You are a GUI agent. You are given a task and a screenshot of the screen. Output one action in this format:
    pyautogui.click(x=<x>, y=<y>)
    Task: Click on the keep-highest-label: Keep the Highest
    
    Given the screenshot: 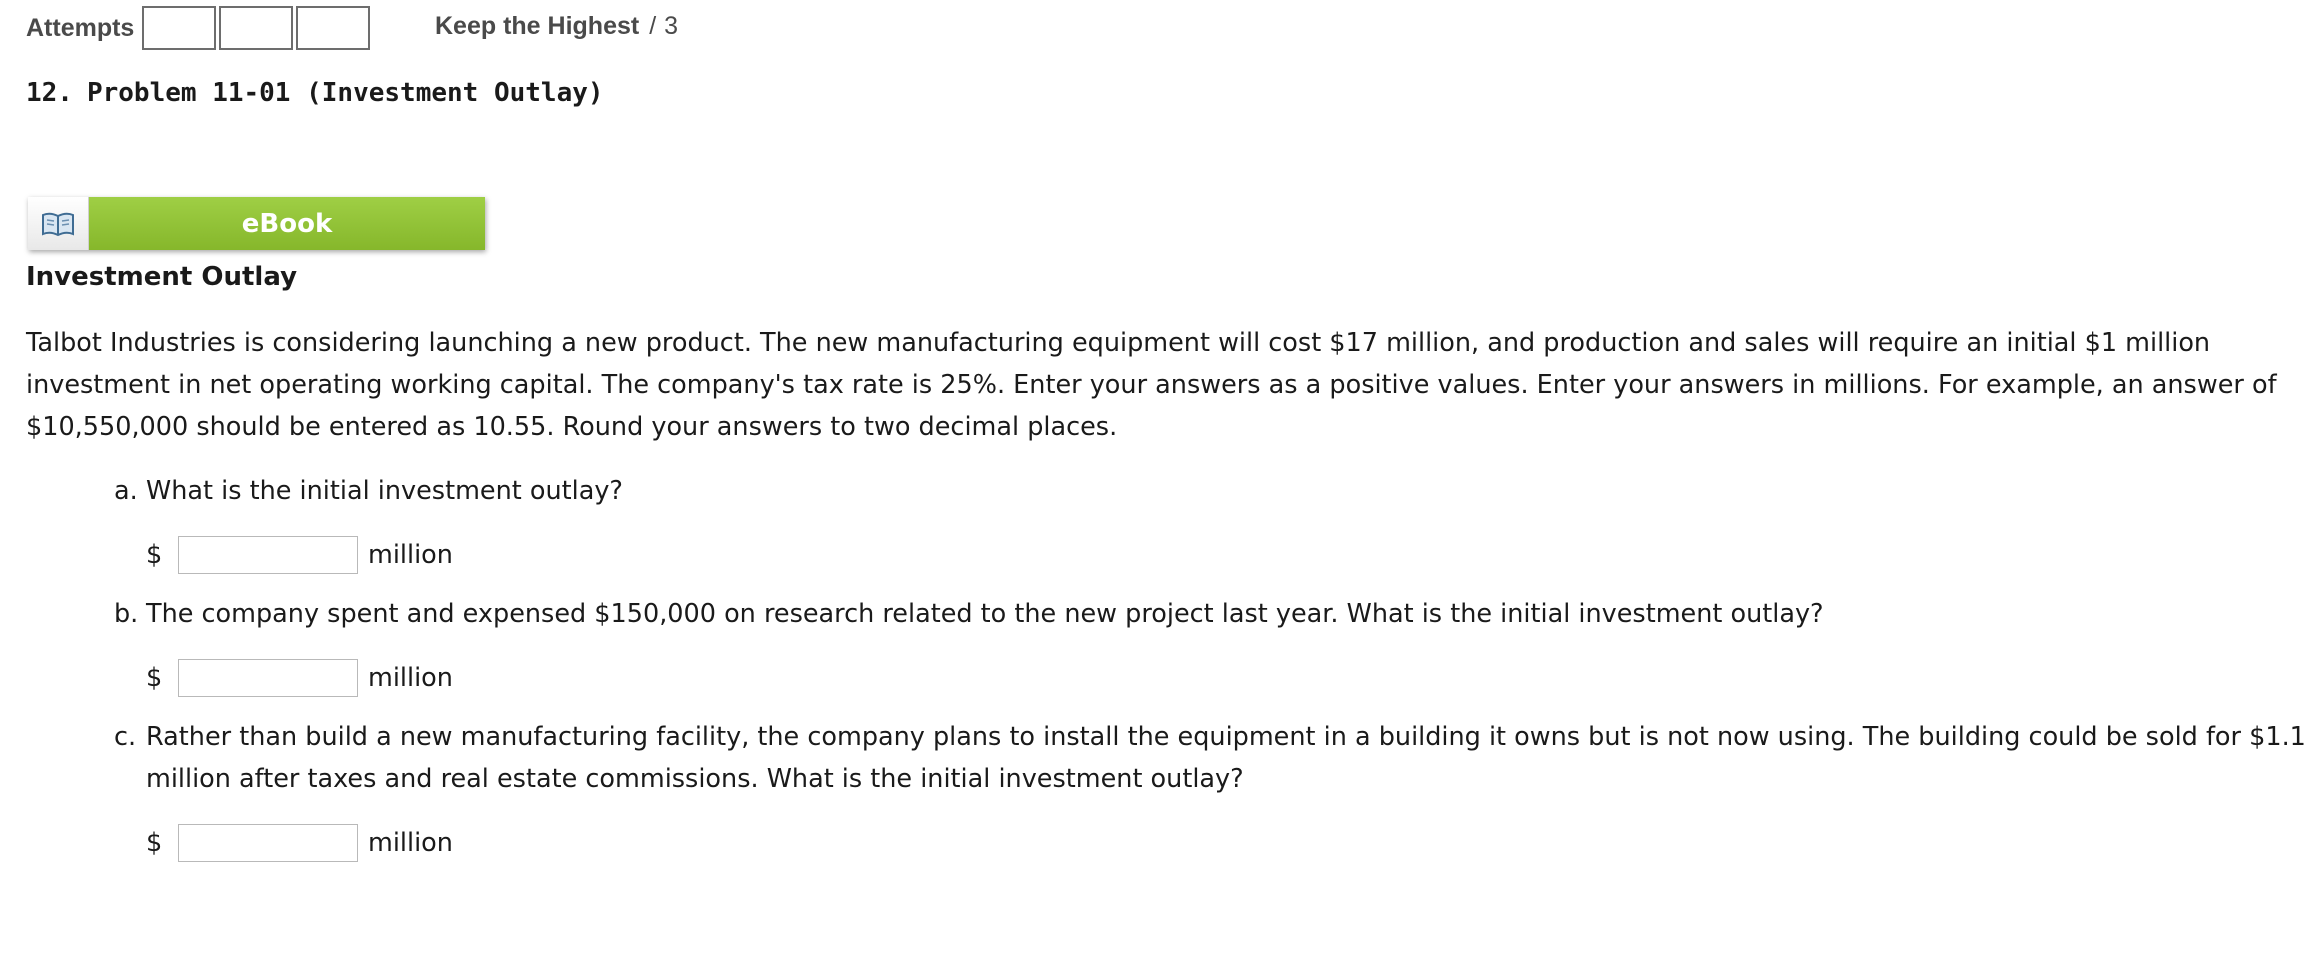 What is the action you would take?
    pyautogui.click(x=537, y=26)
    